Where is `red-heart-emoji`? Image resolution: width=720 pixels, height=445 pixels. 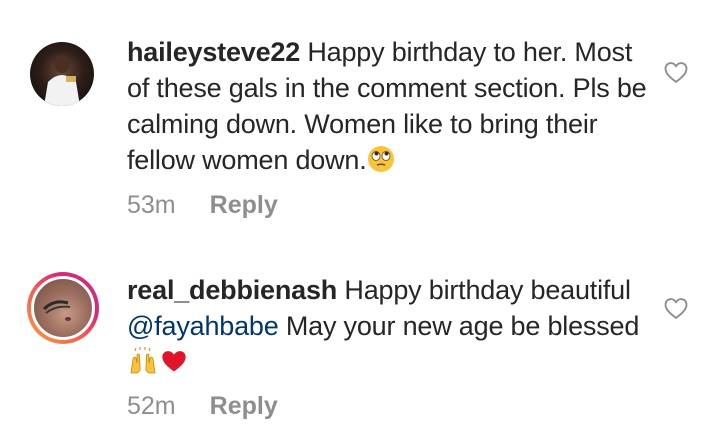
red-heart-emoji is located at coordinates (174, 365).